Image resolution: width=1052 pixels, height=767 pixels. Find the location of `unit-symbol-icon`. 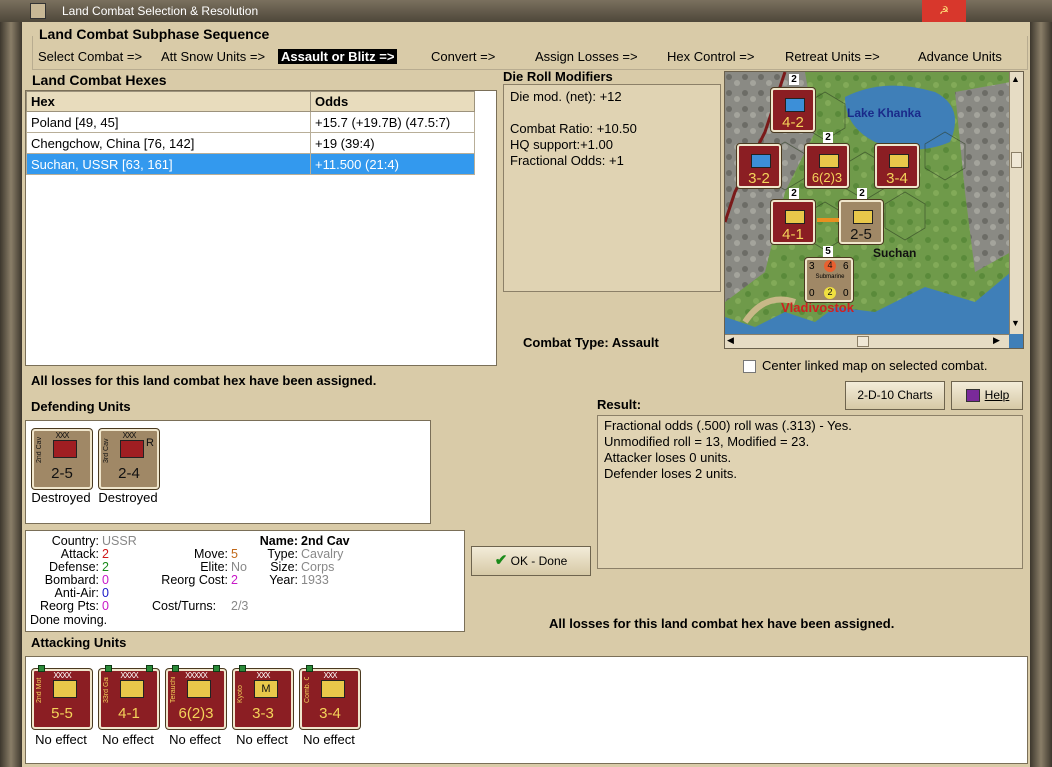

unit-symbol-icon is located at coordinates (795, 105).